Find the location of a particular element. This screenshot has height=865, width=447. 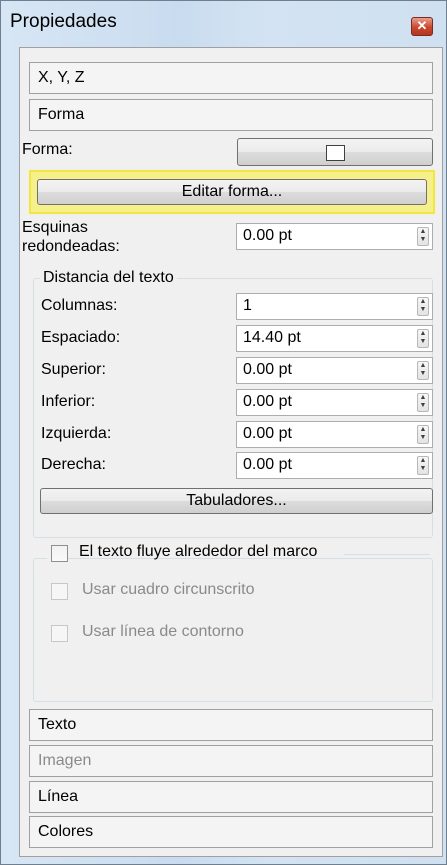

section-forma: Forma is located at coordinates (231, 115).